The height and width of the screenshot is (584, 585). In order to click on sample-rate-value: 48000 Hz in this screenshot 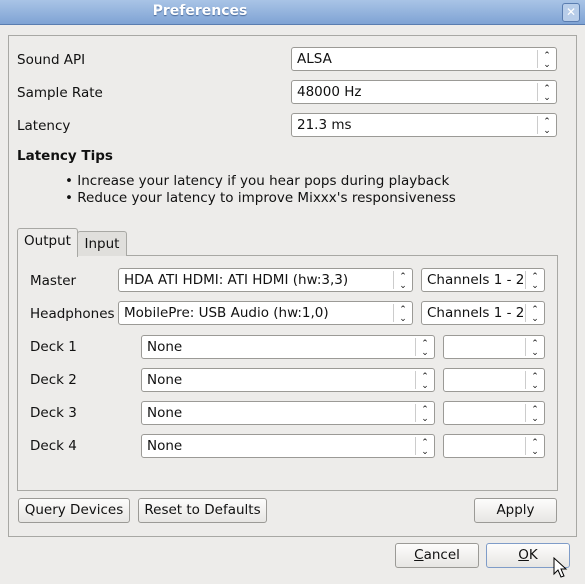, I will do `click(329, 92)`.